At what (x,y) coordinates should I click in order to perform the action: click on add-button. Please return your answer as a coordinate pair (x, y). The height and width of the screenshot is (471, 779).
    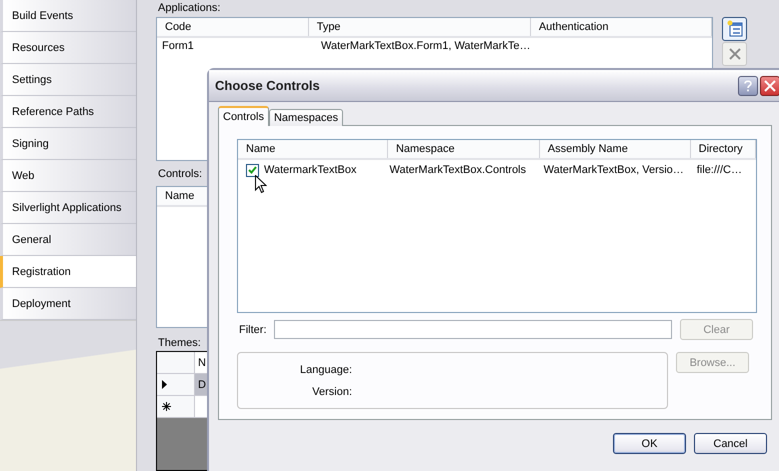
    Looking at the image, I should click on (734, 29).